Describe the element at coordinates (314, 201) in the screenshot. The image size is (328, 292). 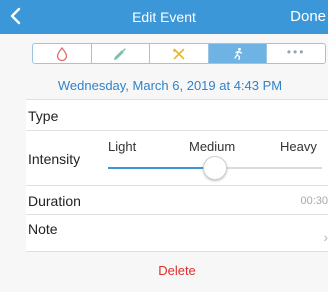
I see `duration-value: 00:30` at that location.